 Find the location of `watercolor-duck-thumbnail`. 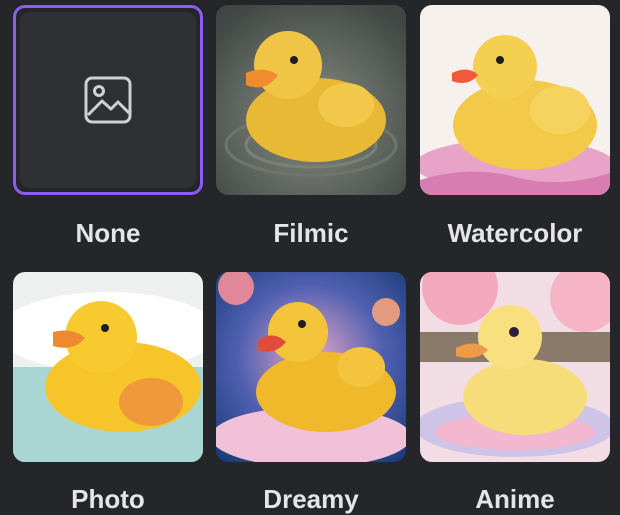

watercolor-duck-thumbnail is located at coordinates (515, 100).